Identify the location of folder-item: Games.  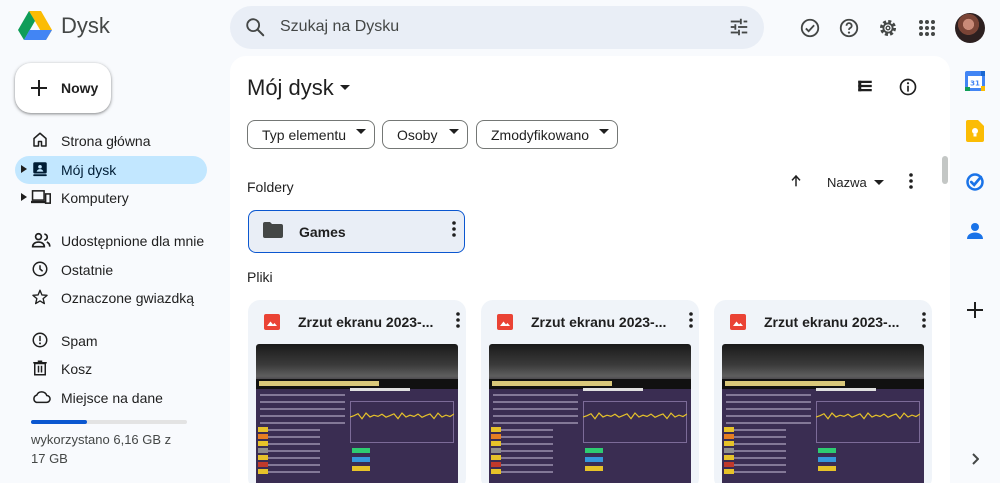
(356, 231).